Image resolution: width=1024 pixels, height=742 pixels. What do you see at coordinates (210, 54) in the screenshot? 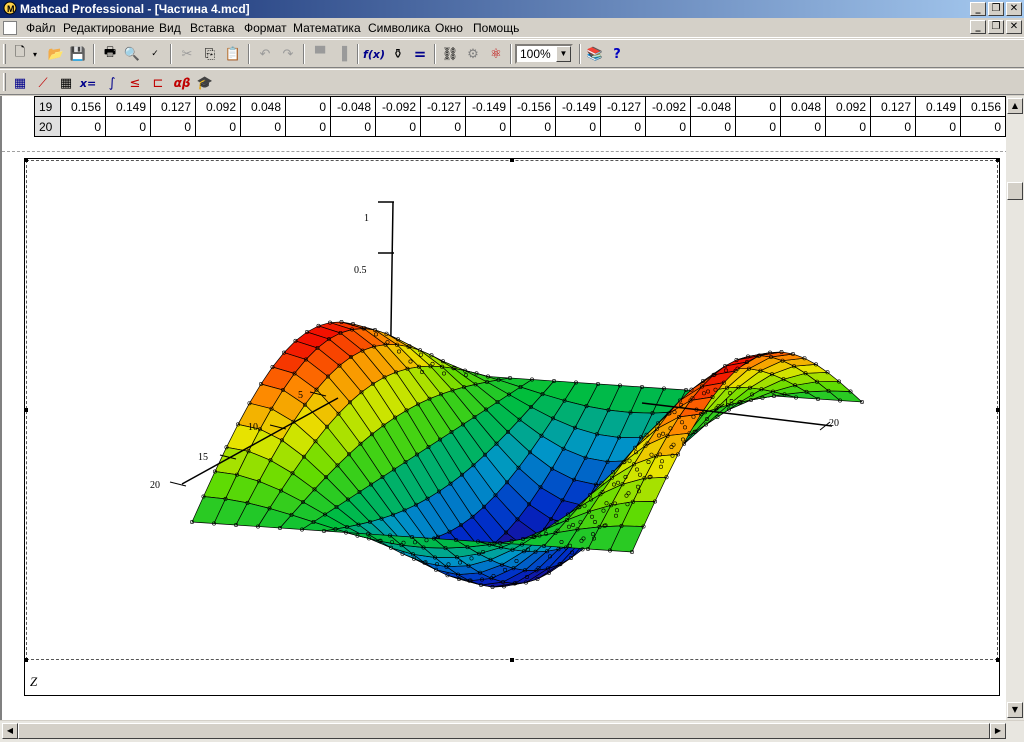
I see `copy-icon: ⎘` at bounding box center [210, 54].